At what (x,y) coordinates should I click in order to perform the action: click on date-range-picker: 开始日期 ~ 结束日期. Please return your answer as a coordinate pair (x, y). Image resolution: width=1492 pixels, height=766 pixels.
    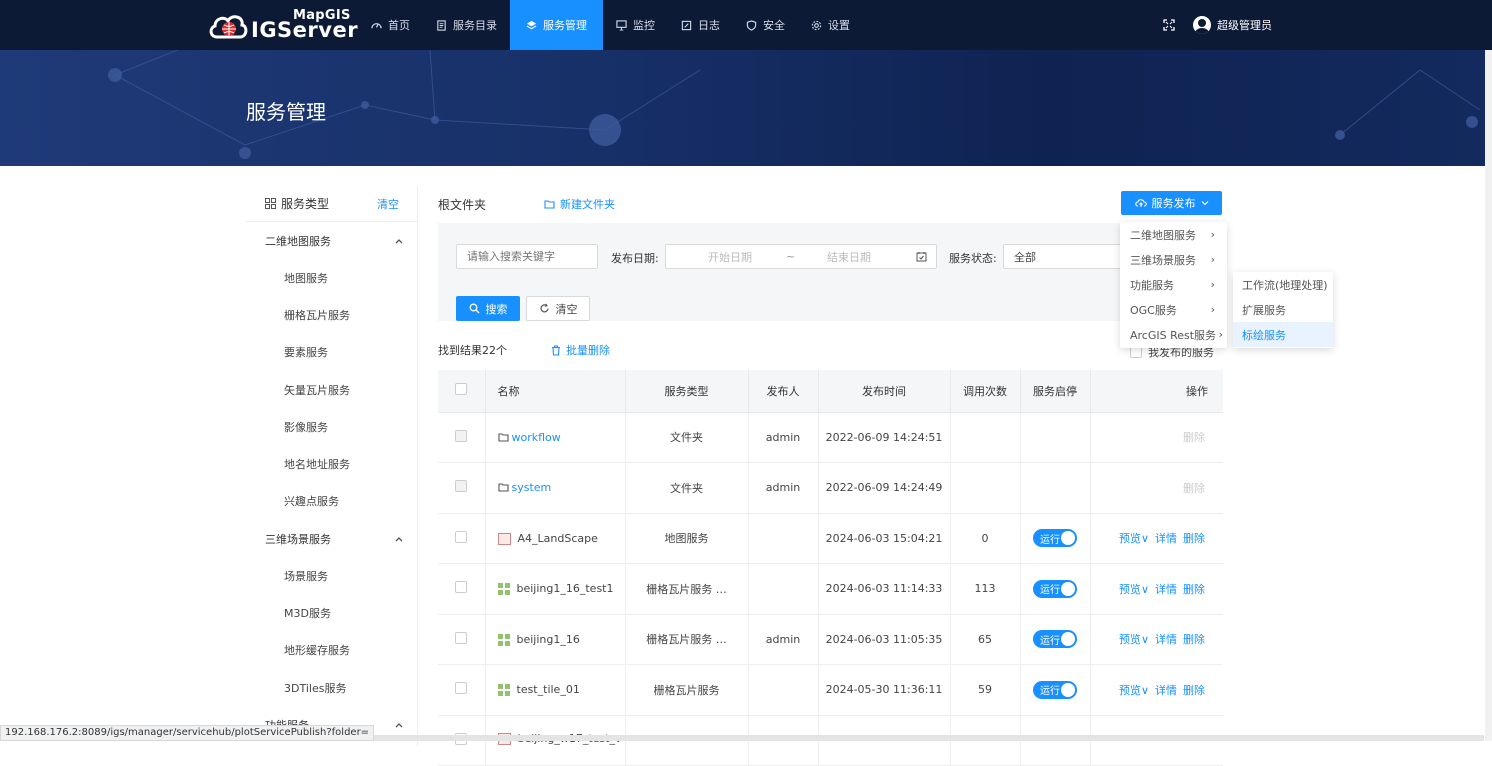
    Looking at the image, I should click on (801, 256).